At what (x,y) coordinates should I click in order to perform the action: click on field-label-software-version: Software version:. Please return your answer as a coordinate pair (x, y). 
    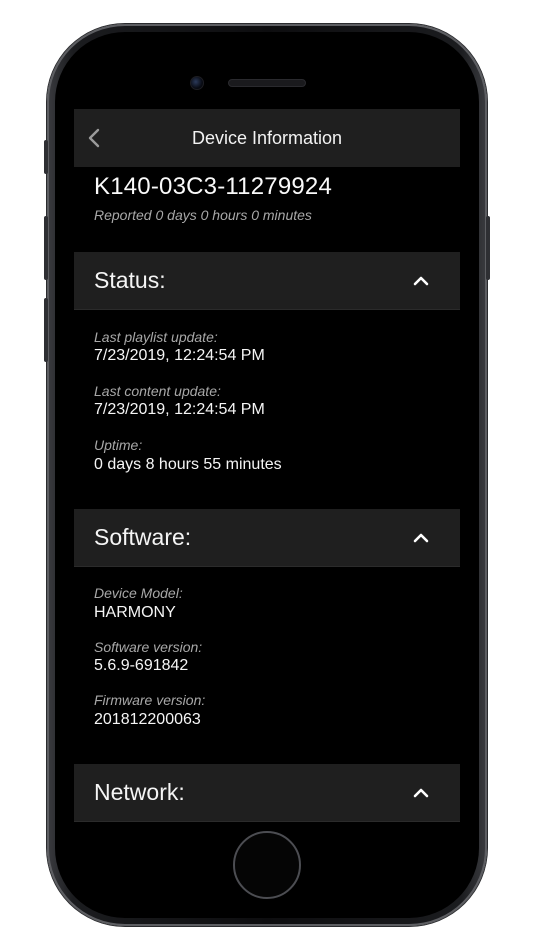
    Looking at the image, I should click on (148, 647).